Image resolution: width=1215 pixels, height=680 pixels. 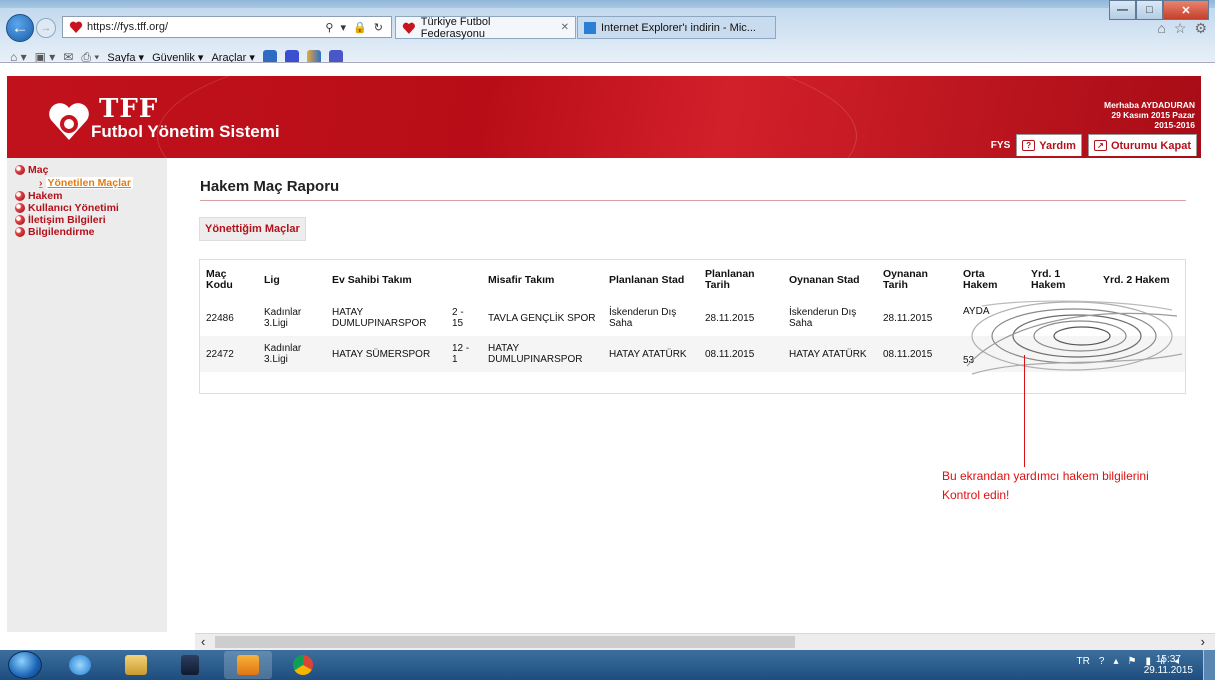 I want to click on gear-icon: ⚙, so click(x=1200, y=28).